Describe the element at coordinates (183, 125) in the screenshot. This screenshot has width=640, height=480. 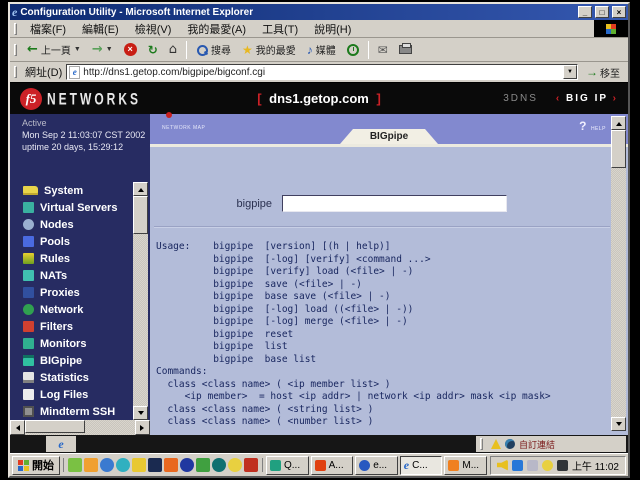
I see `network-map-button: NETWORK MAP` at that location.